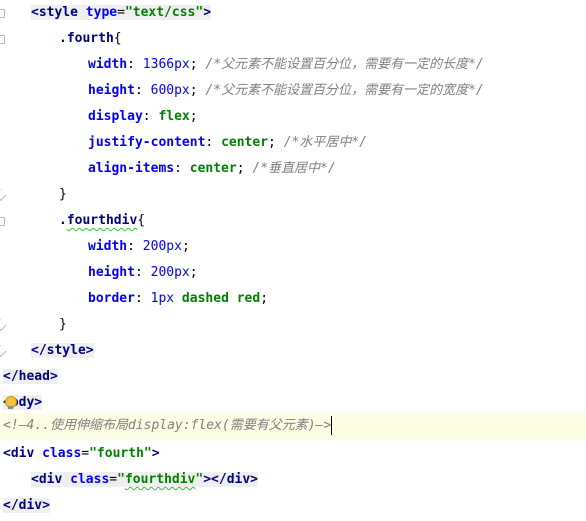 This screenshot has height=521, width=586. I want to click on line-content: </style>, so click(62, 351).